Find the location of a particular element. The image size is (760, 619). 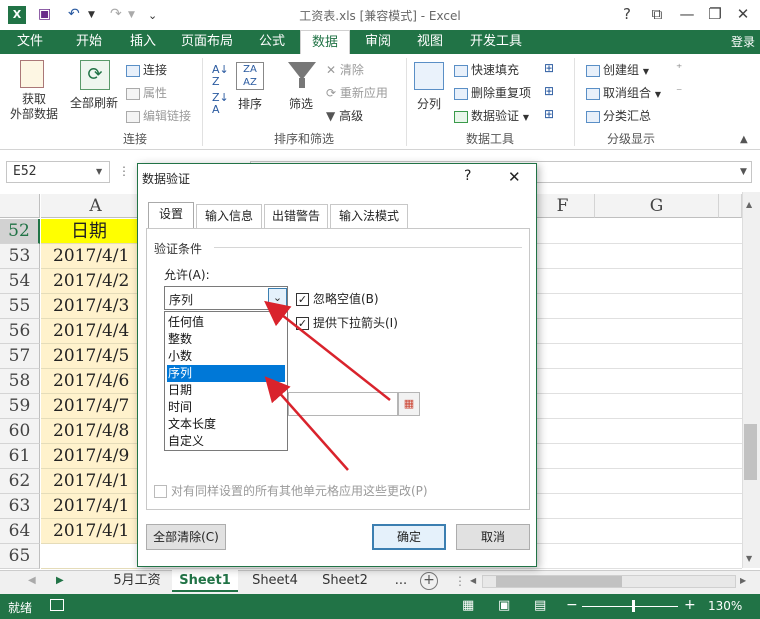

annotation-arrows is located at coordinates (327, 385).